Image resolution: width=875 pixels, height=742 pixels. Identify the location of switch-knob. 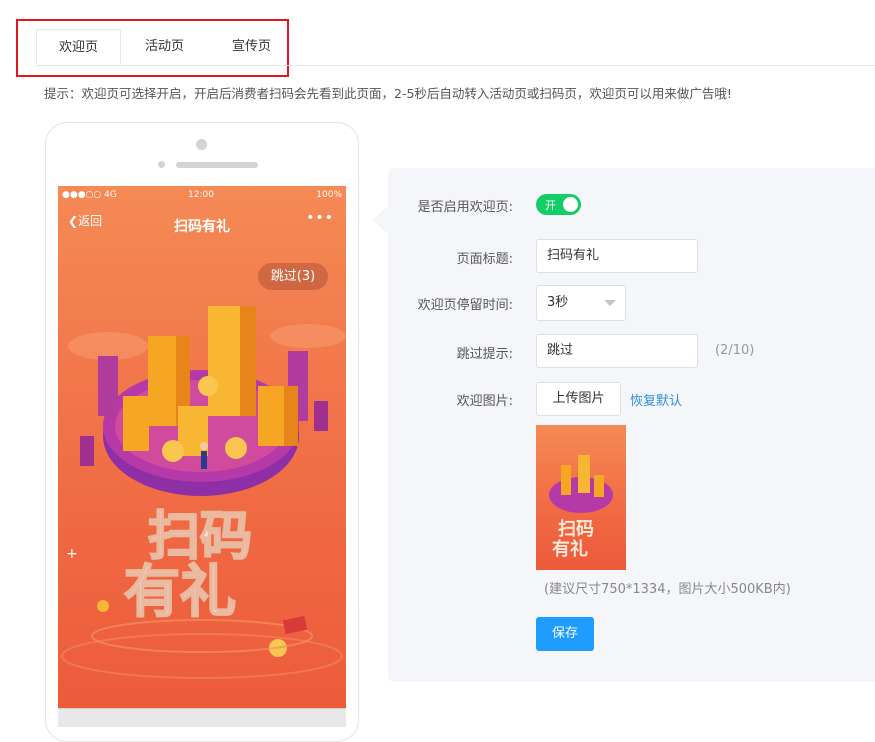
(570, 204).